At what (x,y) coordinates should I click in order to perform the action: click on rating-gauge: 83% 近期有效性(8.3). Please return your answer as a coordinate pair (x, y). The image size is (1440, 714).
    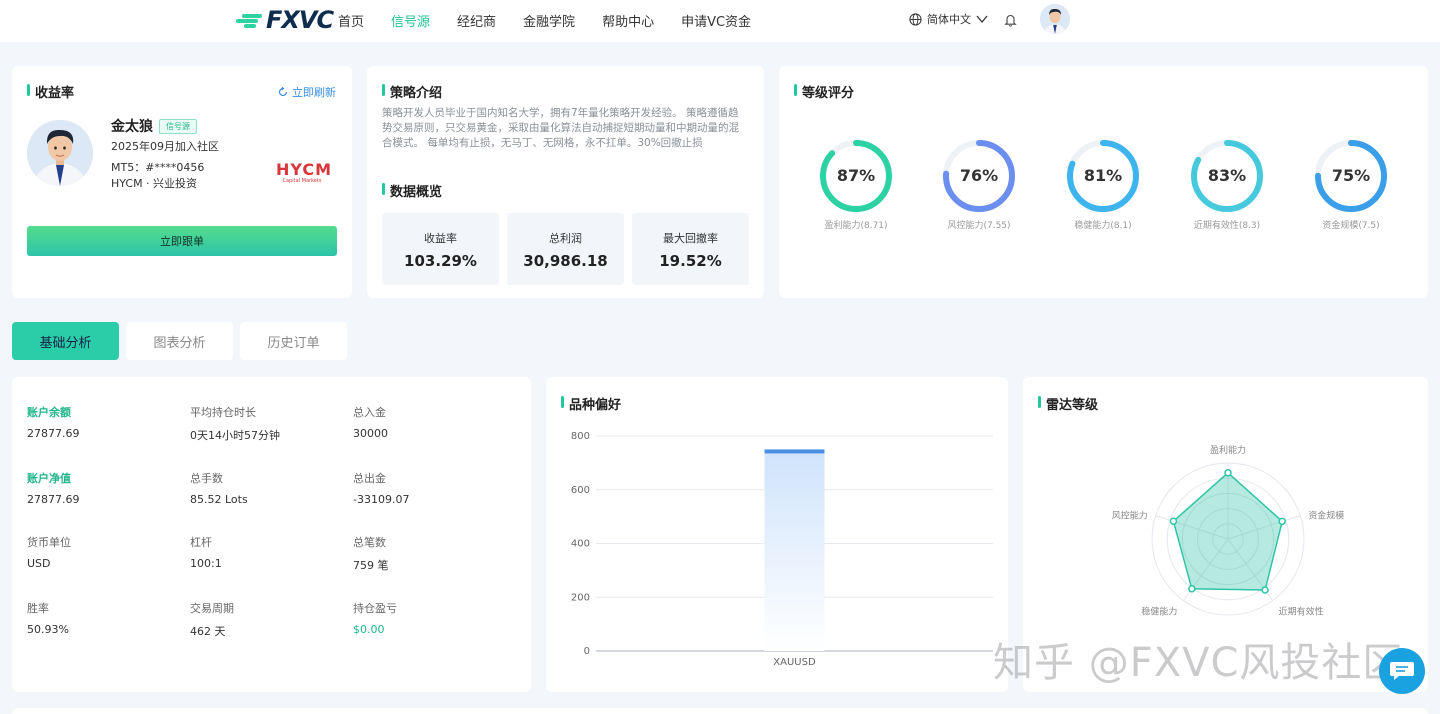
    Looking at the image, I should click on (1227, 184).